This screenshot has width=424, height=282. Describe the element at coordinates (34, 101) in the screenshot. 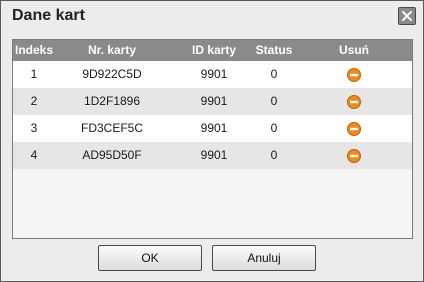

I see `row-index: 2` at that location.